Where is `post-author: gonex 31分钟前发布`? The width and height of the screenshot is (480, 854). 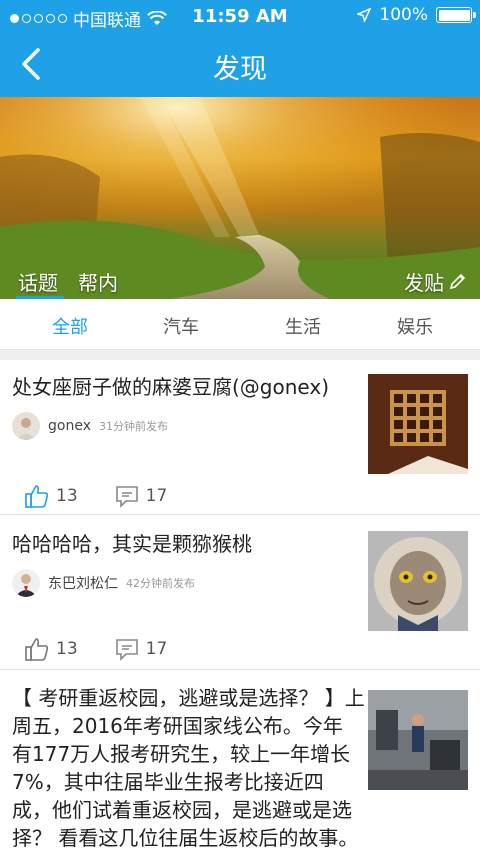
post-author: gonex 31分钟前发布 is located at coordinates (90, 426).